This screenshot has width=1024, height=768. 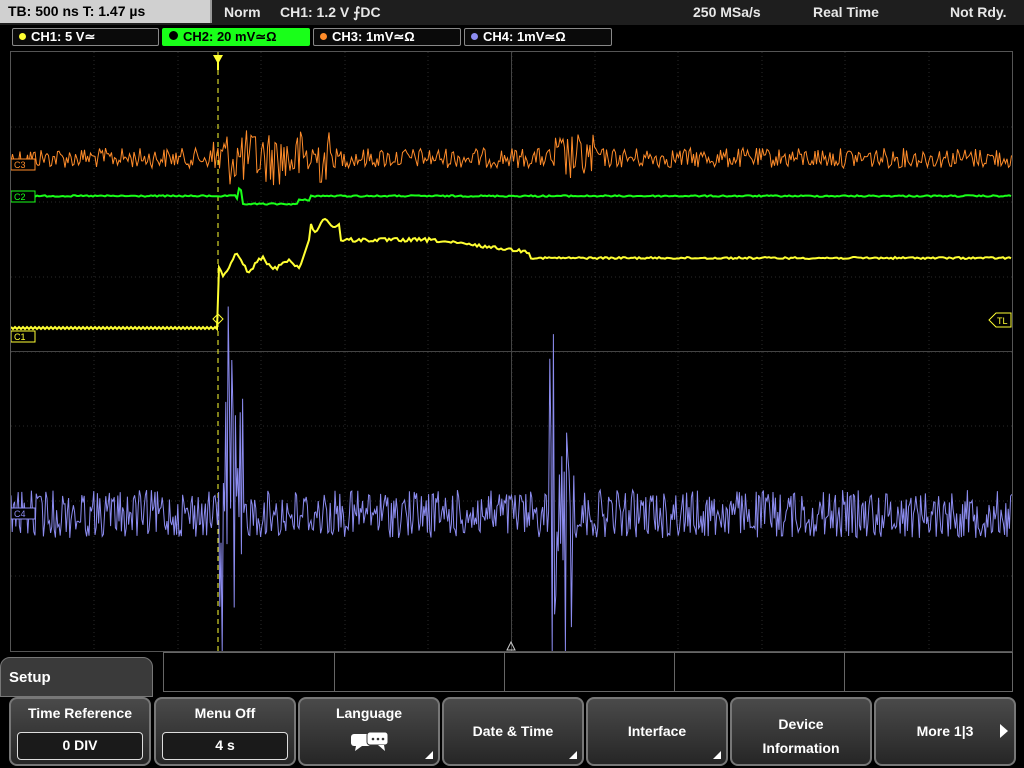 What do you see at coordinates (63, 36) in the screenshot?
I see `ch1-label: CH1: 5 V≃` at bounding box center [63, 36].